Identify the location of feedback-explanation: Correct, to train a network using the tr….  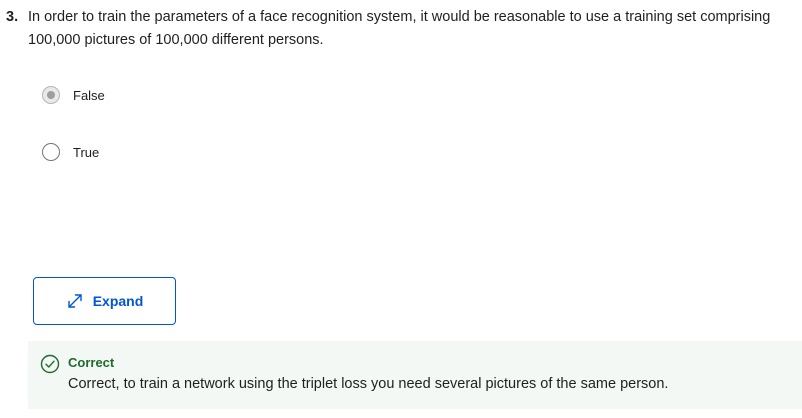
(368, 384).